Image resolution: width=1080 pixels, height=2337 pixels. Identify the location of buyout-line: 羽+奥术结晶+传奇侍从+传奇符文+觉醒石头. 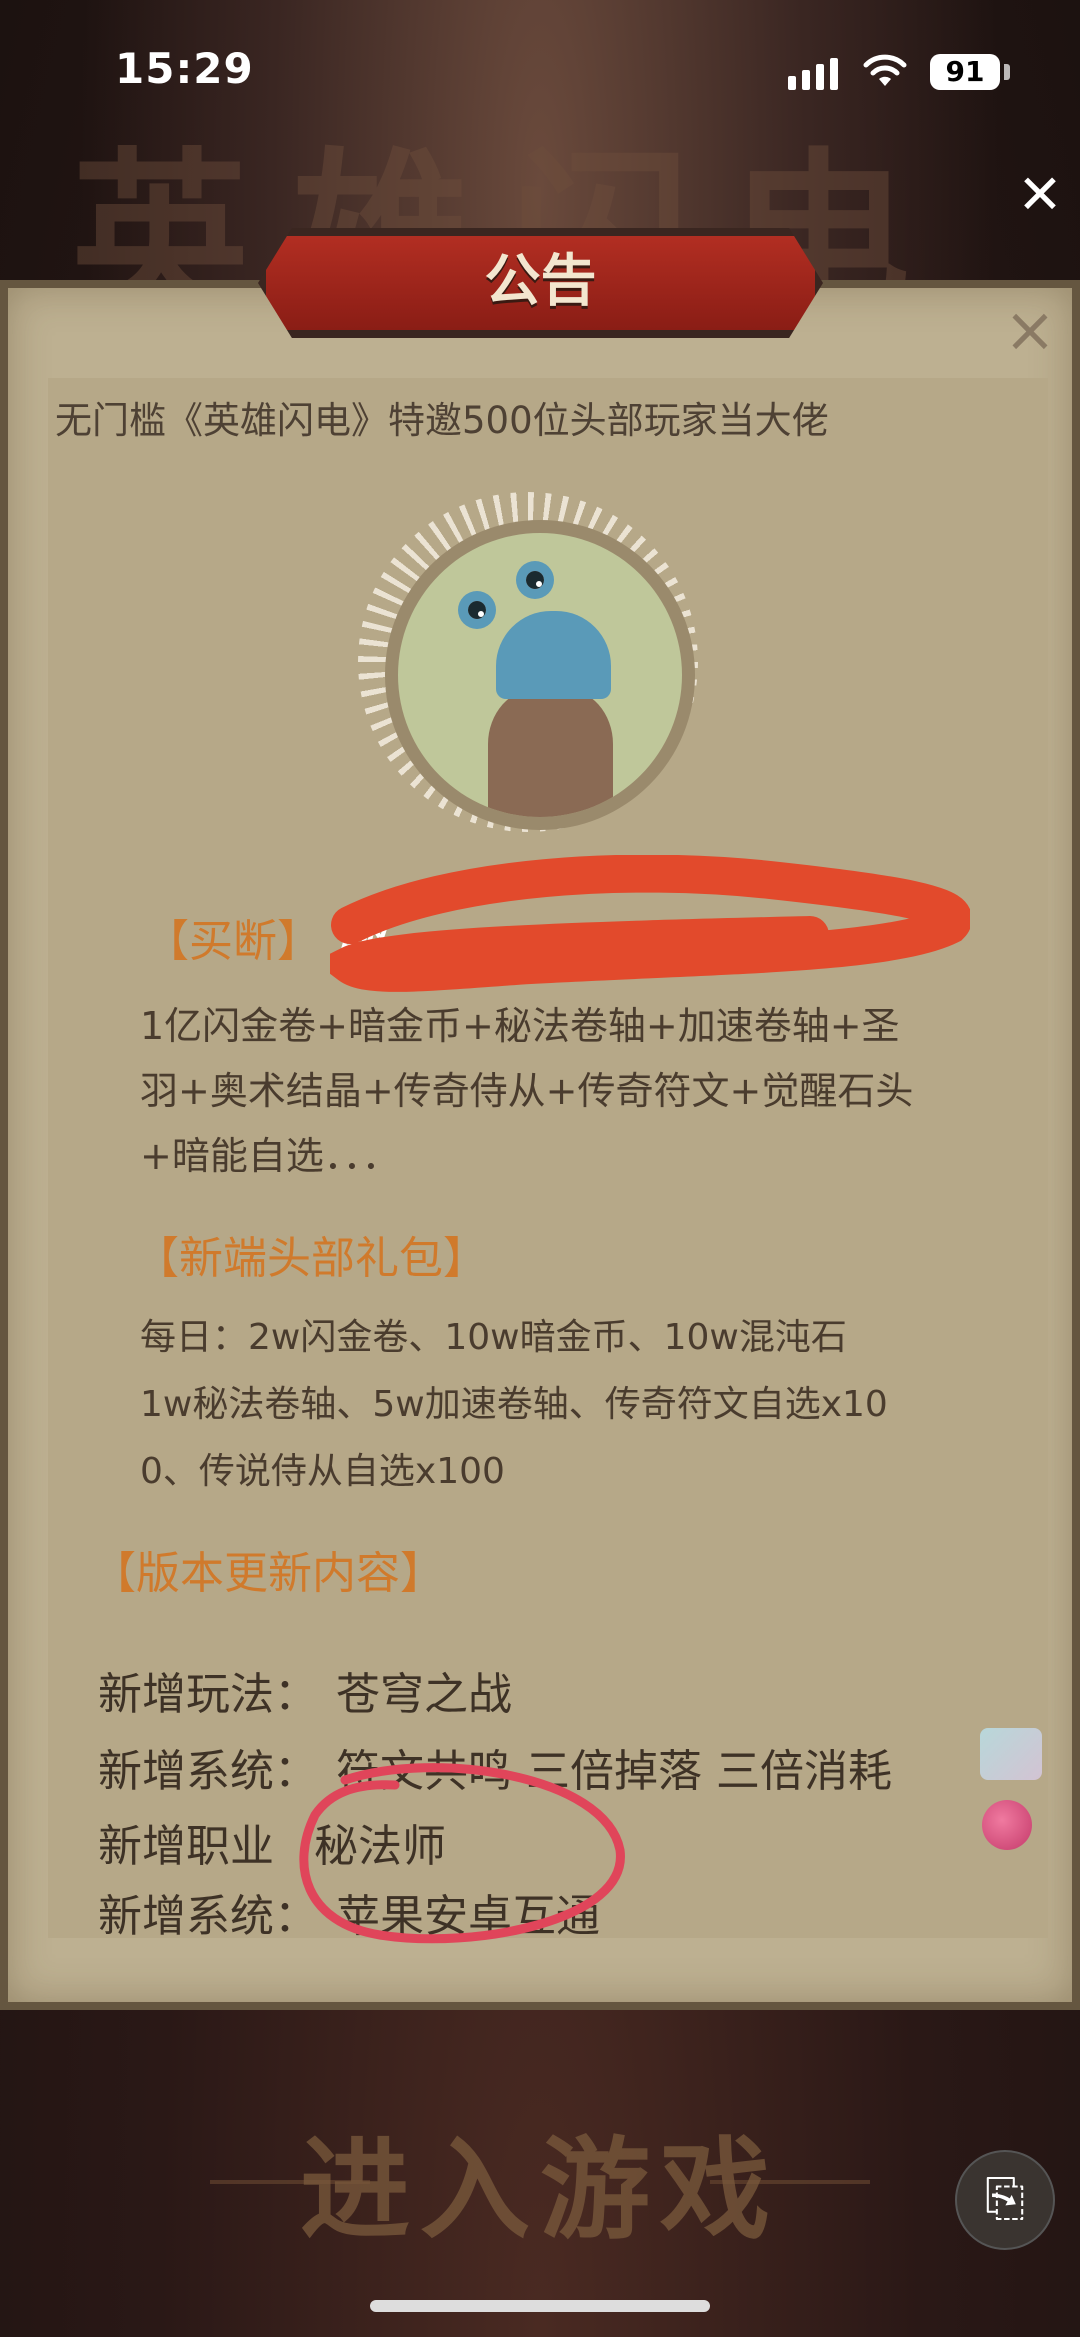
(527, 1091).